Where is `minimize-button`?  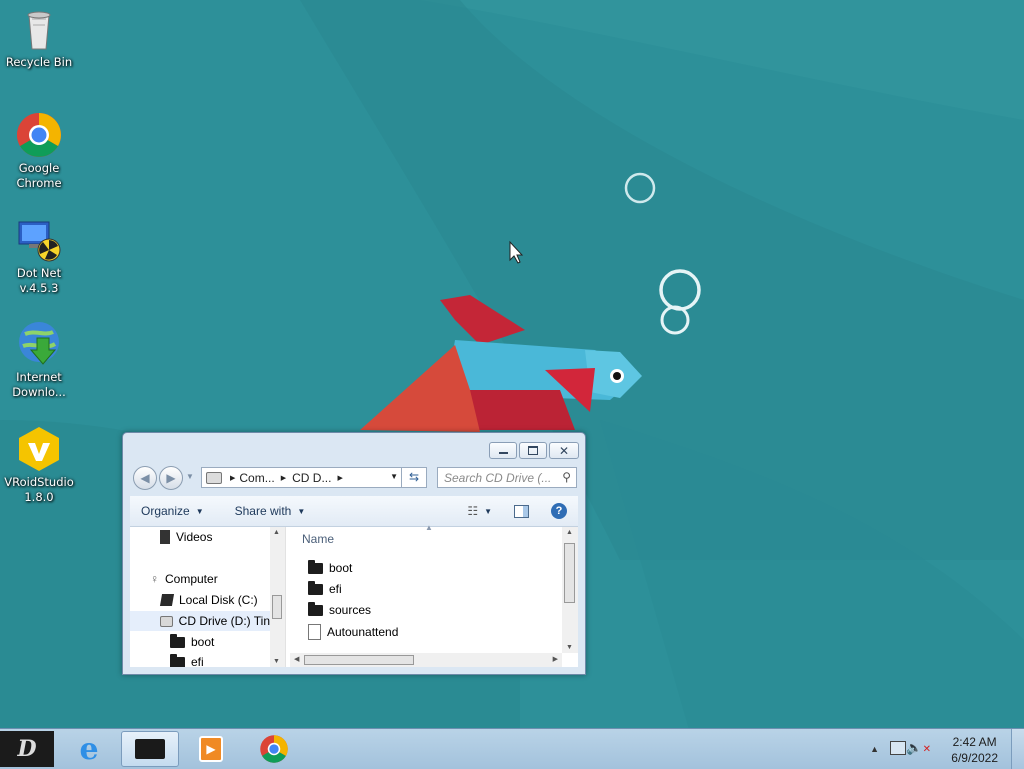 minimize-button is located at coordinates (503, 450).